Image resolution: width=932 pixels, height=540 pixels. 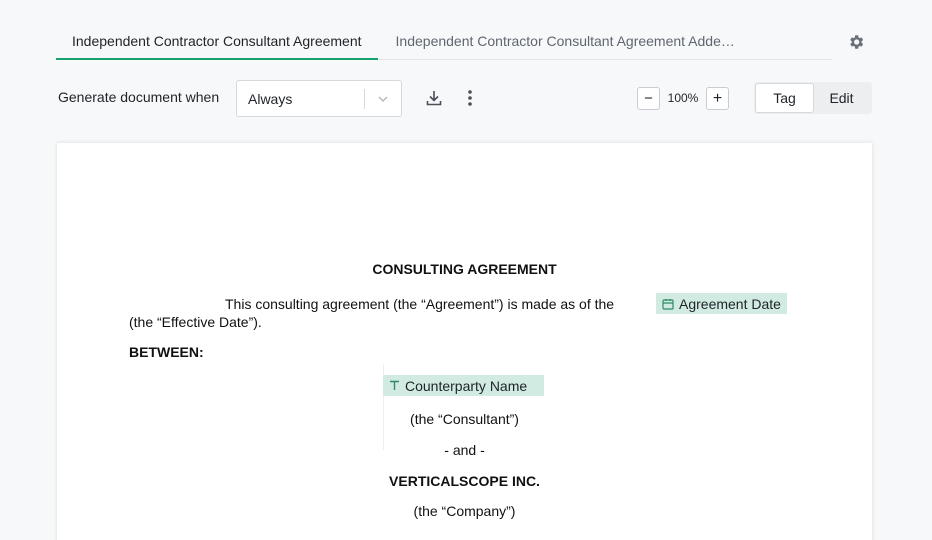 What do you see at coordinates (784, 98) in the screenshot?
I see `mode-tag-option: Tag` at bounding box center [784, 98].